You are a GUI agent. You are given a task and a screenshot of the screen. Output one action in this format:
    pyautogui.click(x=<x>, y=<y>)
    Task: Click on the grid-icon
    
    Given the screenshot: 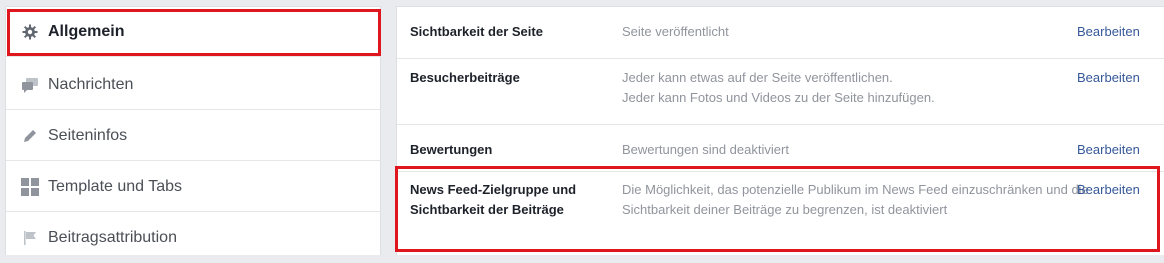 What is the action you would take?
    pyautogui.click(x=30, y=187)
    